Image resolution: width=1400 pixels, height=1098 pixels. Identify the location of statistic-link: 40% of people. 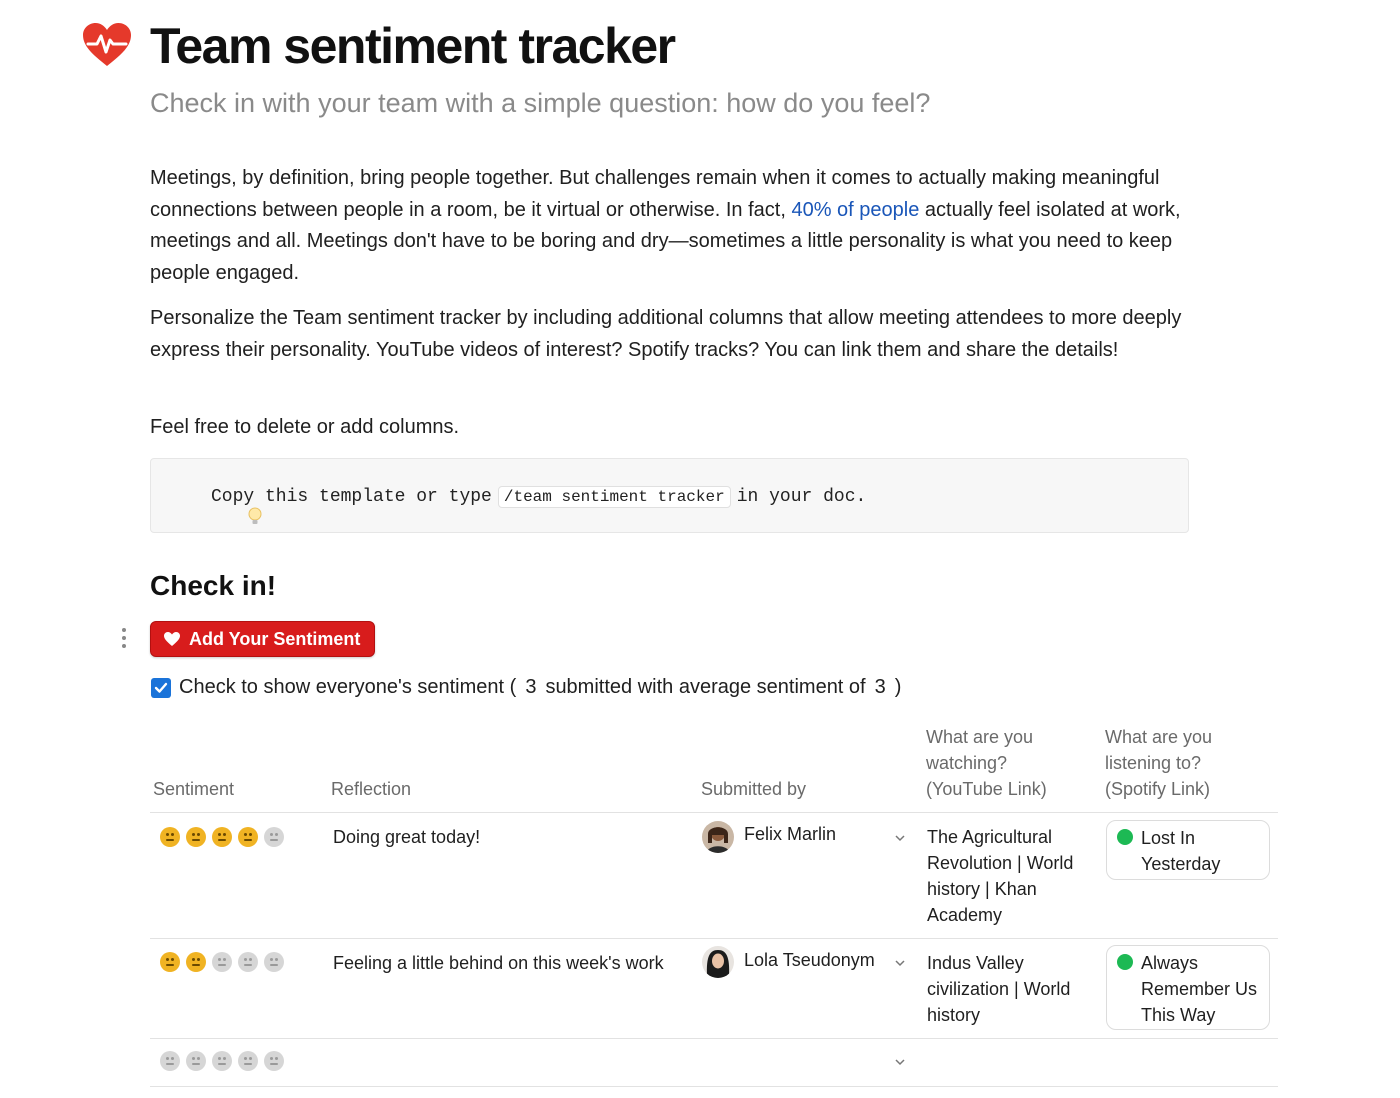
(855, 210).